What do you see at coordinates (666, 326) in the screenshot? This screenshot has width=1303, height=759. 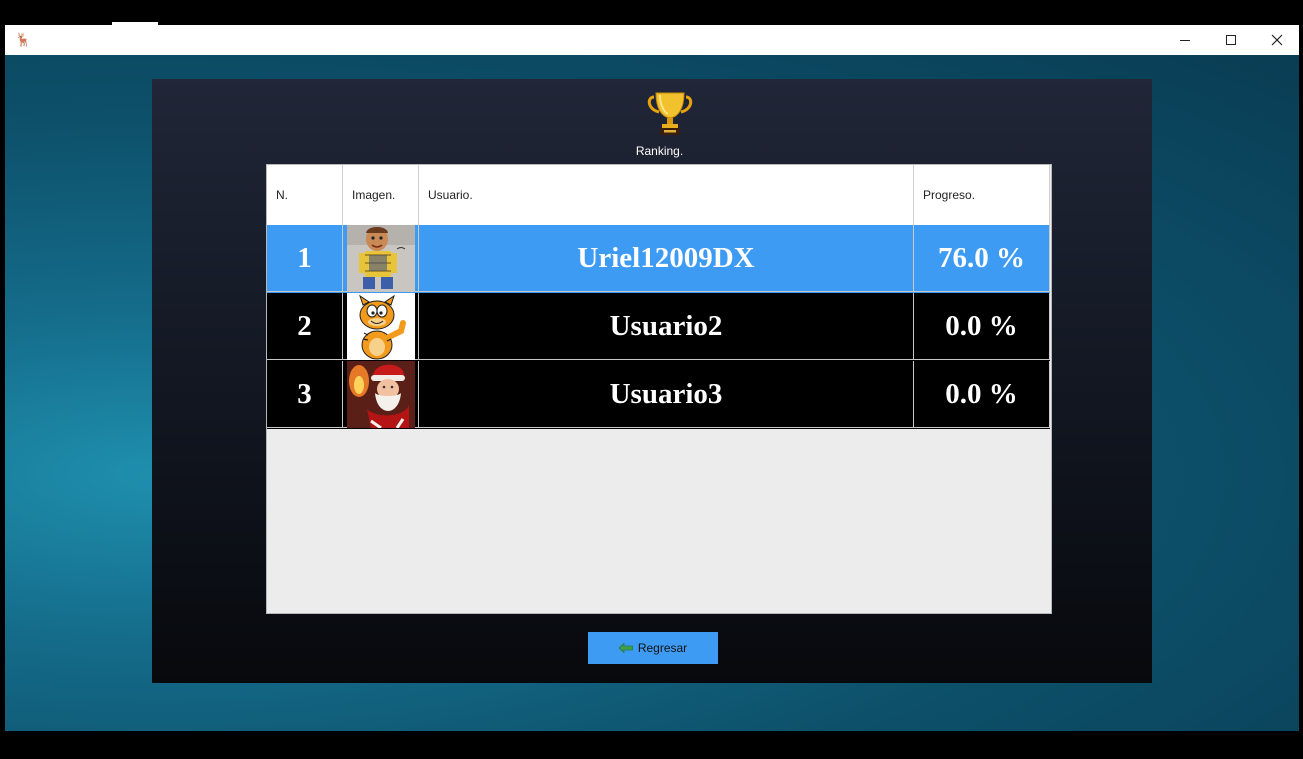 I see `username-cell: Usuario2` at bounding box center [666, 326].